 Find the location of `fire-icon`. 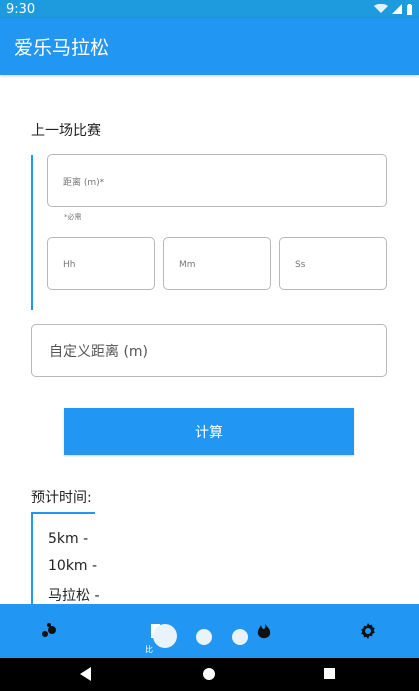

fire-icon is located at coordinates (264, 630).